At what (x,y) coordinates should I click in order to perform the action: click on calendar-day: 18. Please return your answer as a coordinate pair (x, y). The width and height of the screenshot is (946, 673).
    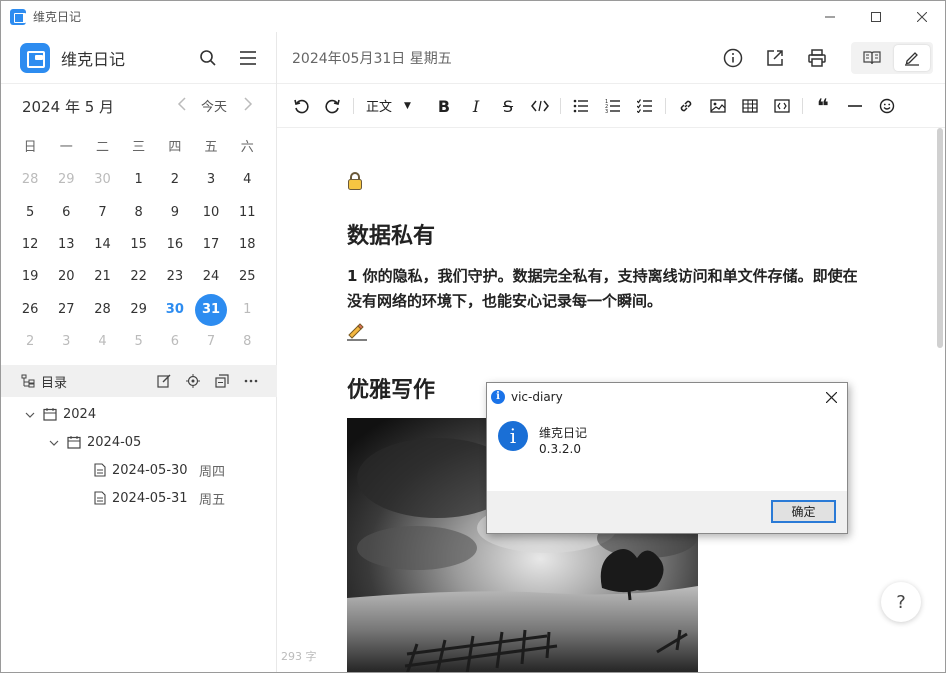
    Looking at the image, I should click on (247, 245).